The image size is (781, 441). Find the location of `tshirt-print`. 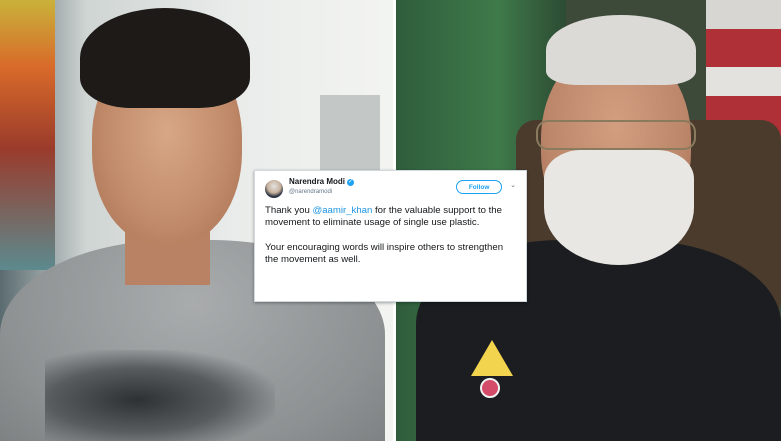

tshirt-print is located at coordinates (160, 395).